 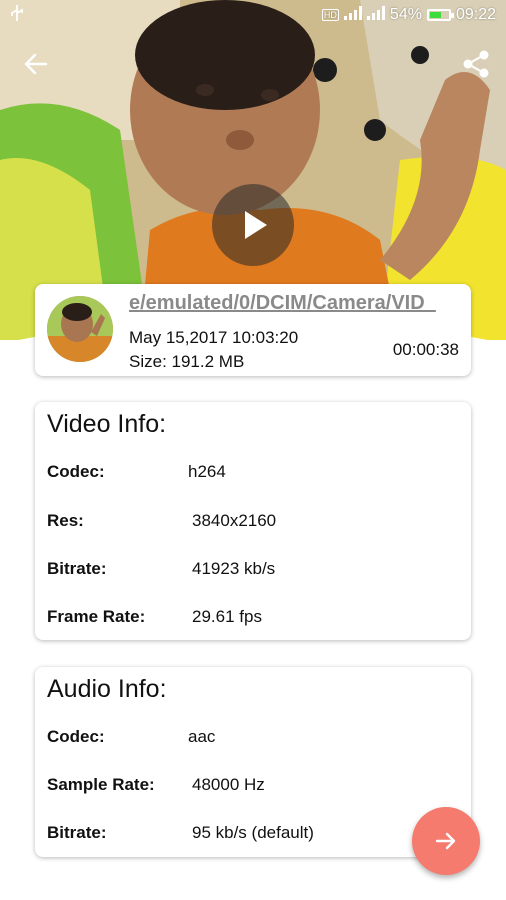 What do you see at coordinates (256, 225) in the screenshot?
I see `play-icon` at bounding box center [256, 225].